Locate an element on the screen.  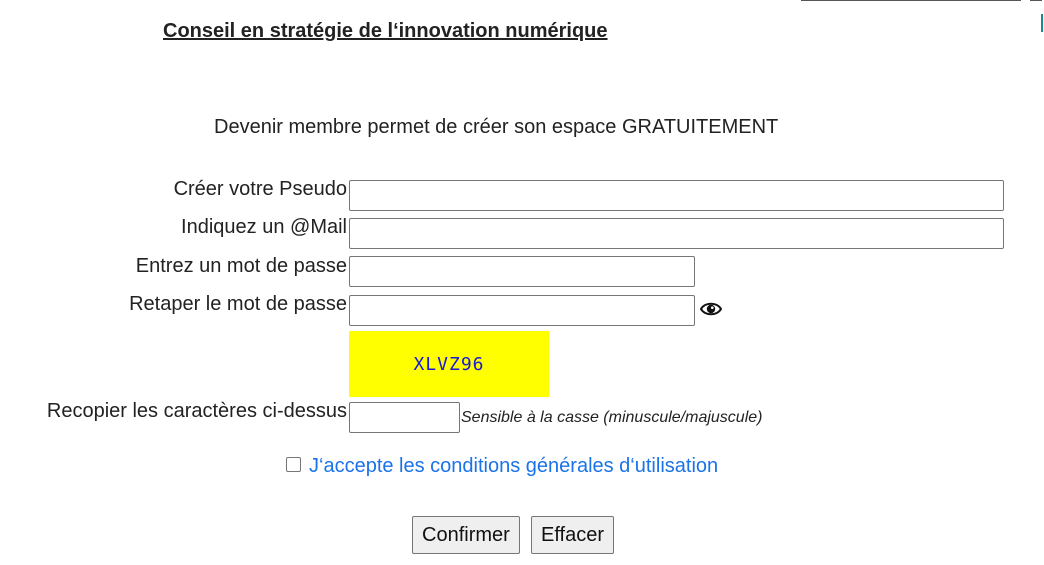
captcha-code: XLVZ96 is located at coordinates (449, 364).